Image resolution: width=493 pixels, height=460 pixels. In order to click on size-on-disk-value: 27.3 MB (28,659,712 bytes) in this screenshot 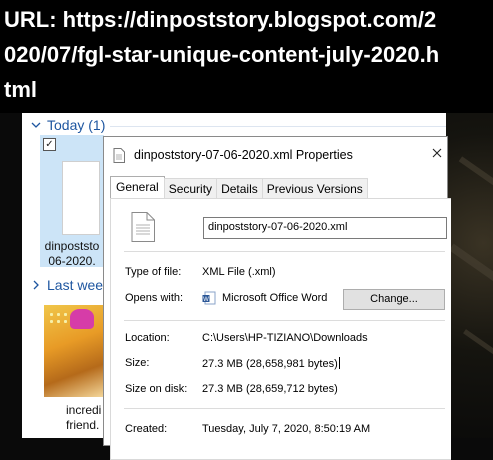, I will do `click(270, 389)`.